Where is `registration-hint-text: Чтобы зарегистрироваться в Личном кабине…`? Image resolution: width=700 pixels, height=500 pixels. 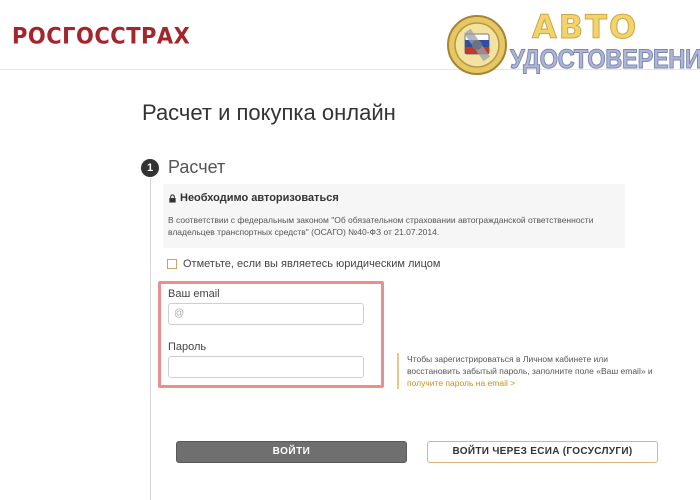 registration-hint-text: Чтобы зарегистрироваться в Личном кабине… is located at coordinates (530, 365).